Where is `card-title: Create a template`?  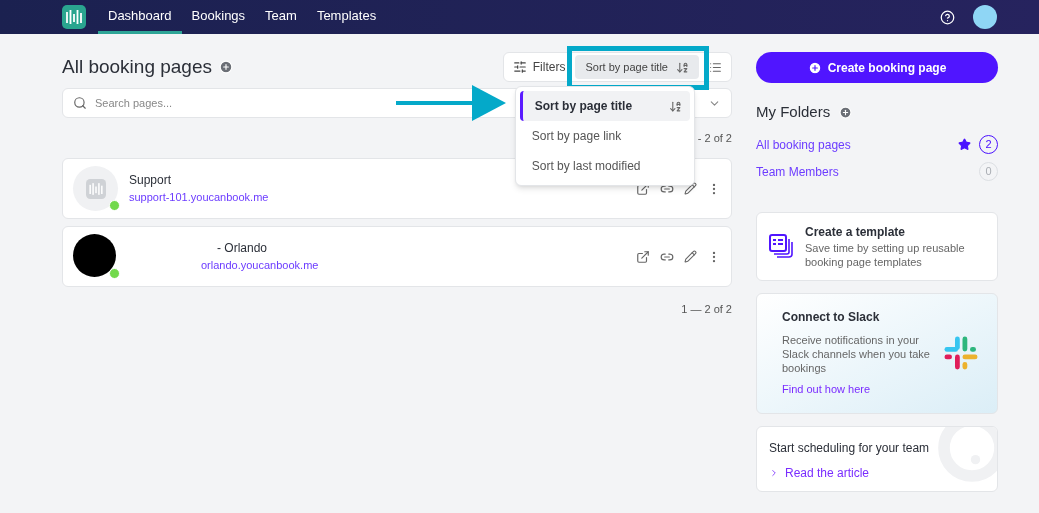
card-title: Create a template is located at coordinates (856, 232).